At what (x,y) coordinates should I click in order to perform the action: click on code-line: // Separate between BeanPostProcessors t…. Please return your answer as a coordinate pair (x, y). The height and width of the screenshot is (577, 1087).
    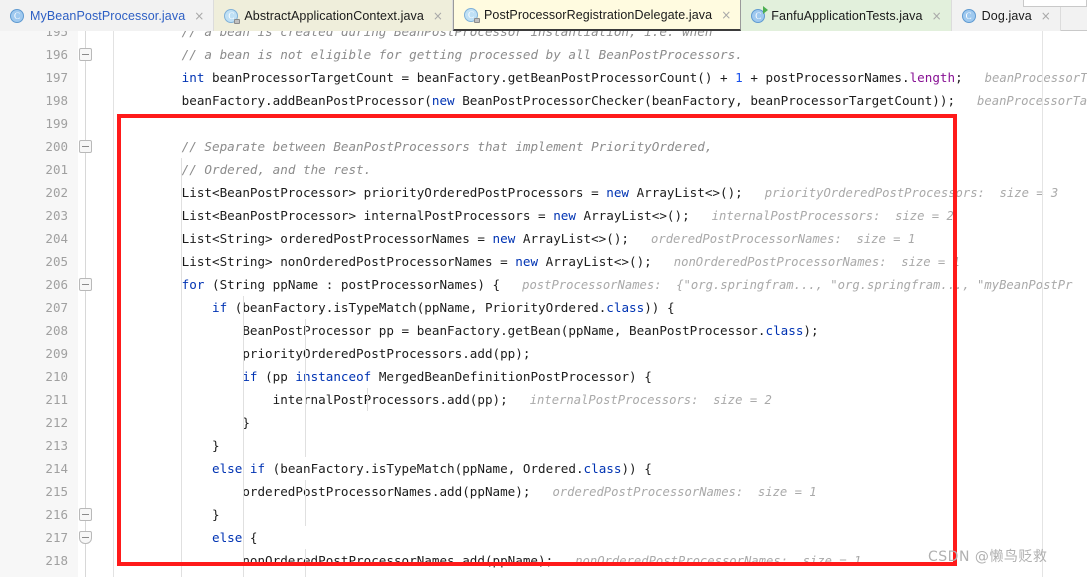
    Looking at the image, I should click on (413, 146).